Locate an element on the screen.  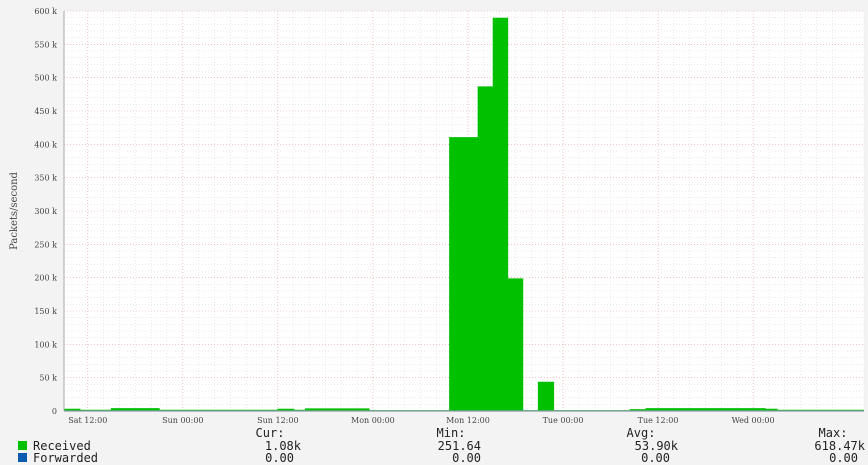
x-tick-label: Sun 12:00 is located at coordinates (277, 420).